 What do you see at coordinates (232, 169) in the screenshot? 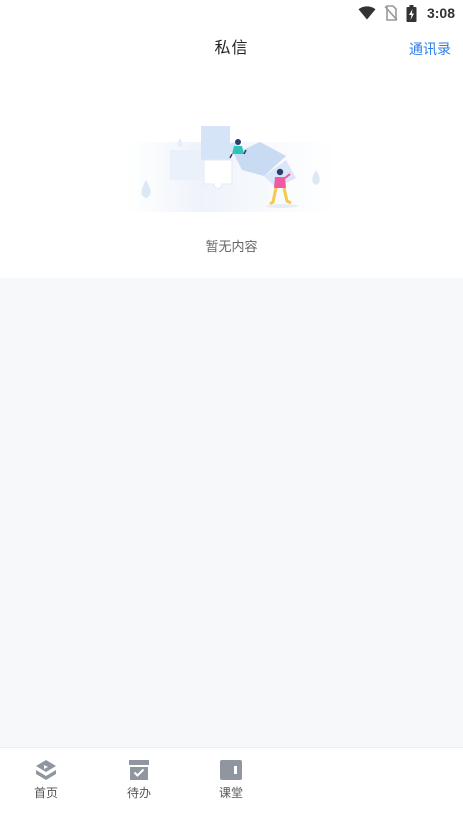
I see `puzzle-illustration` at bounding box center [232, 169].